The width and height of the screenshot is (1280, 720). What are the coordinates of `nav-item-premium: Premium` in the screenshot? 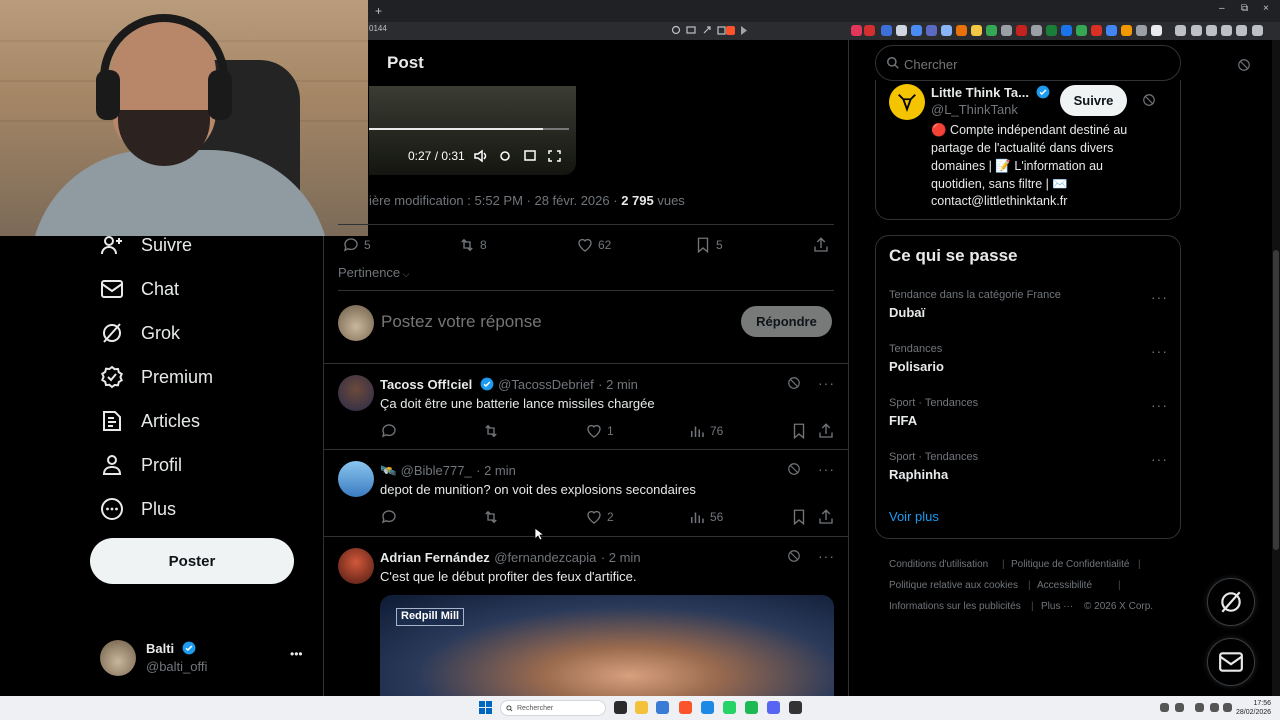 It's located at (156, 377).